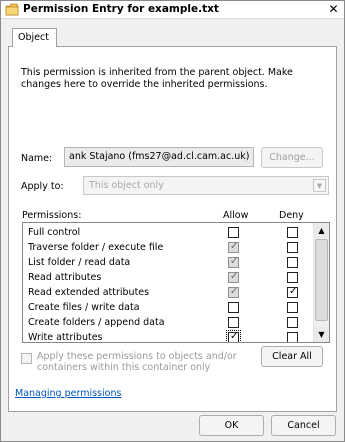 This screenshot has width=345, height=442. I want to click on permission-name: Read extended attributes, so click(89, 292).